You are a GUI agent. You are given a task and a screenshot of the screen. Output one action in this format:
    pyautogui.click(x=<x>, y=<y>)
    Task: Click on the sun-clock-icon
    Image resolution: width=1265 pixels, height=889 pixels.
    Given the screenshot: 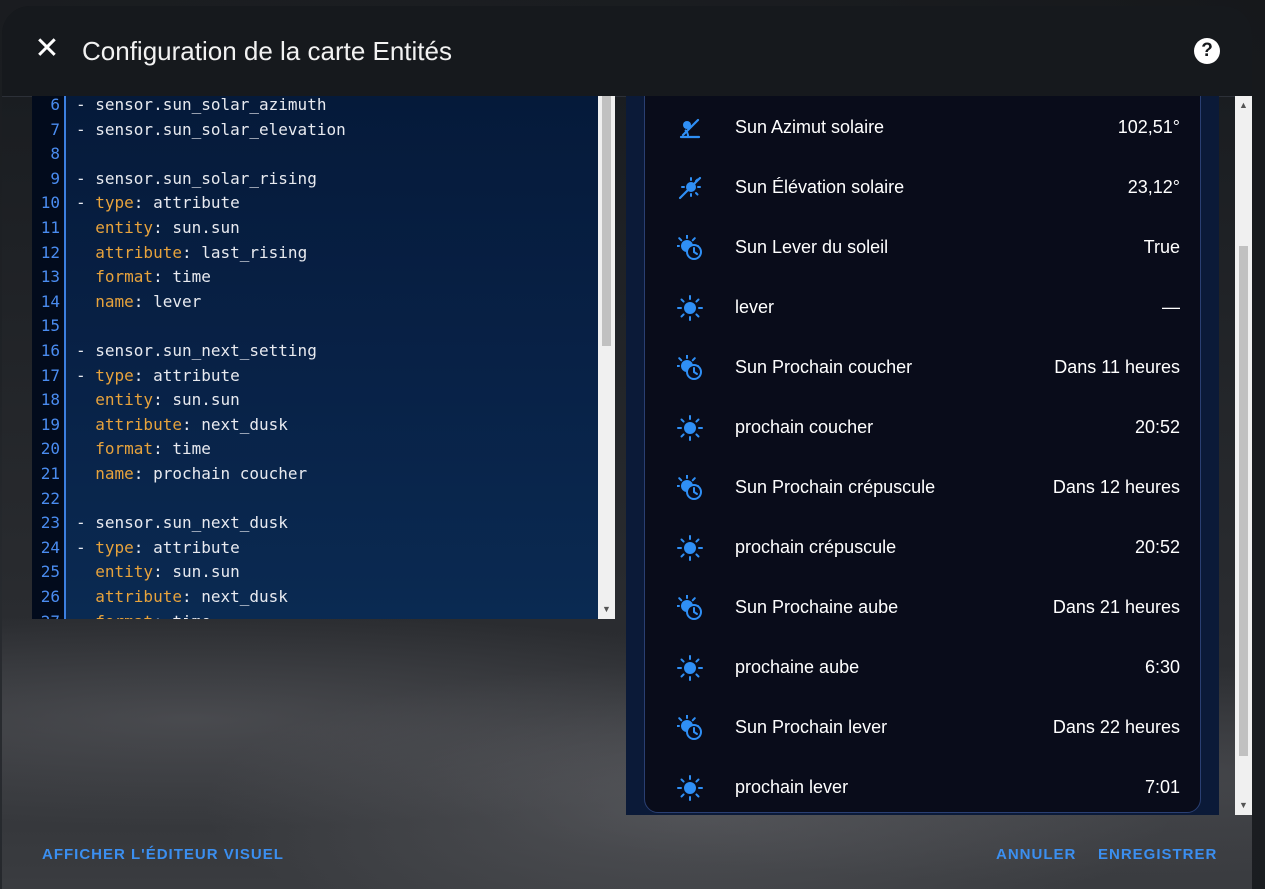 What is the action you would take?
    pyautogui.click(x=689, y=727)
    